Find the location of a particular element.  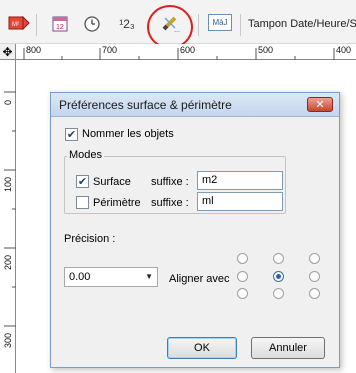

dialog-titlebar: Préférences surface & périmètre ✕ is located at coordinates (195, 105).